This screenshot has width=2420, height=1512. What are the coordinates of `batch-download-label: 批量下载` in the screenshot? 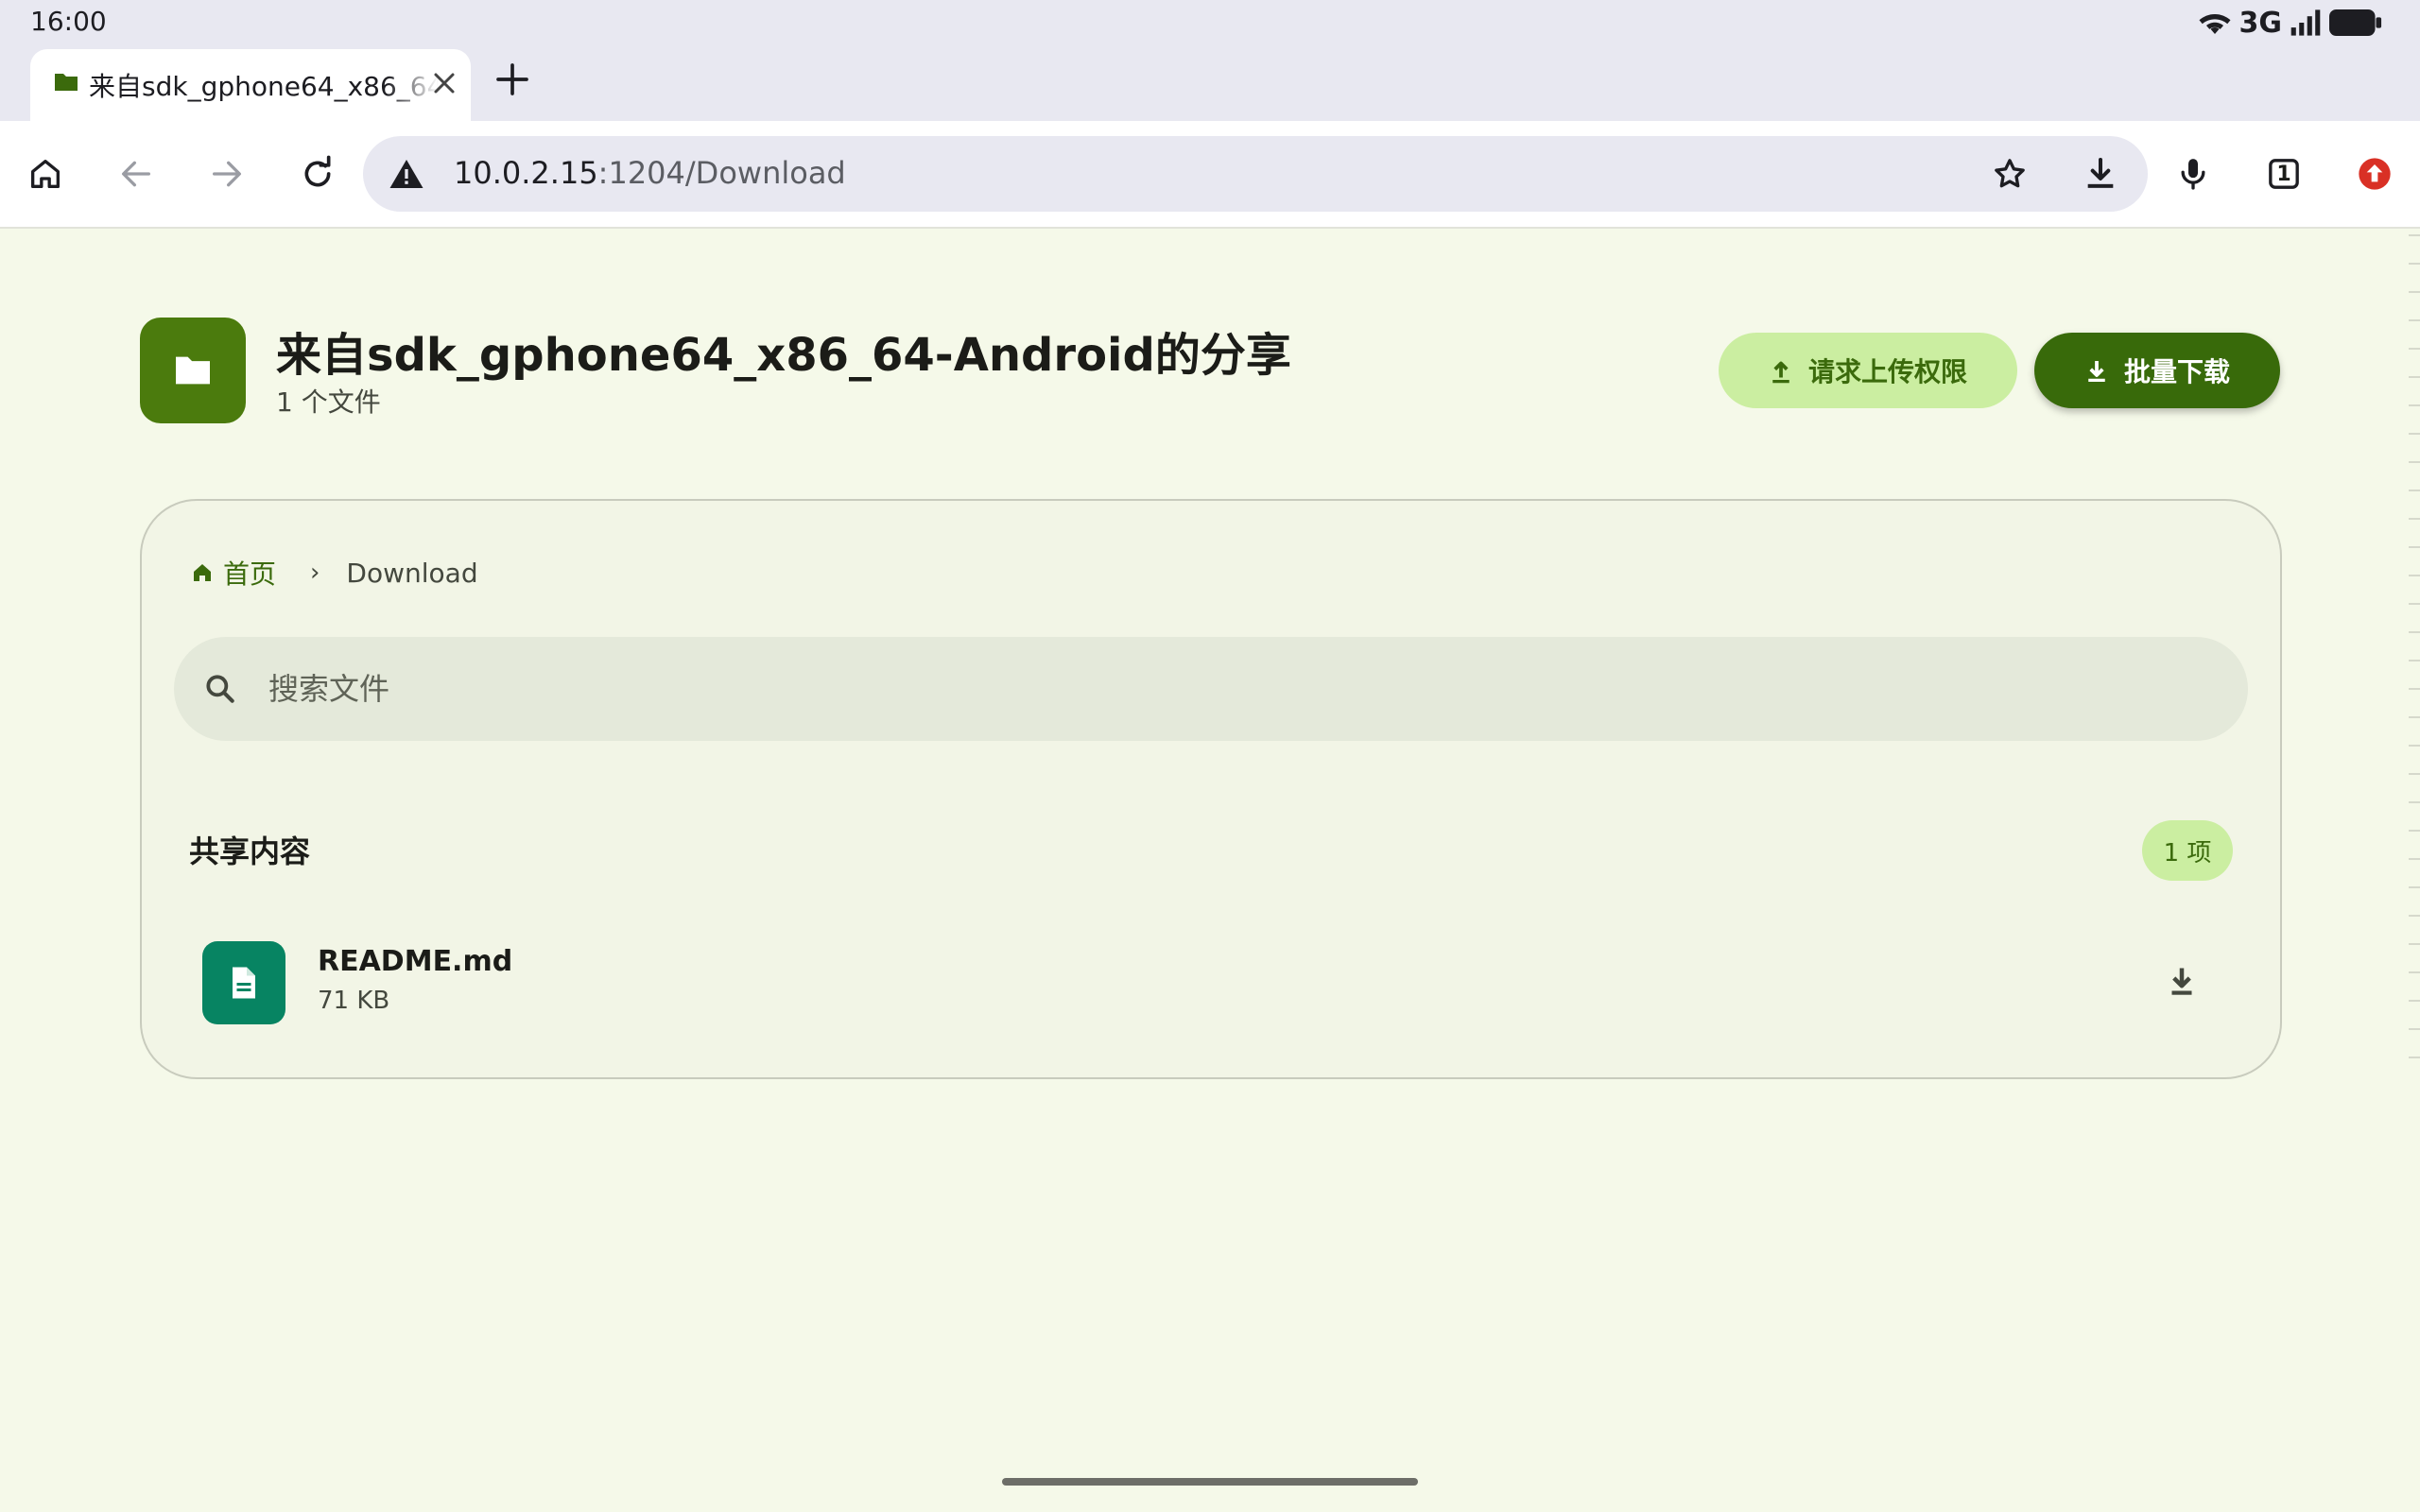 It's located at (2176, 371).